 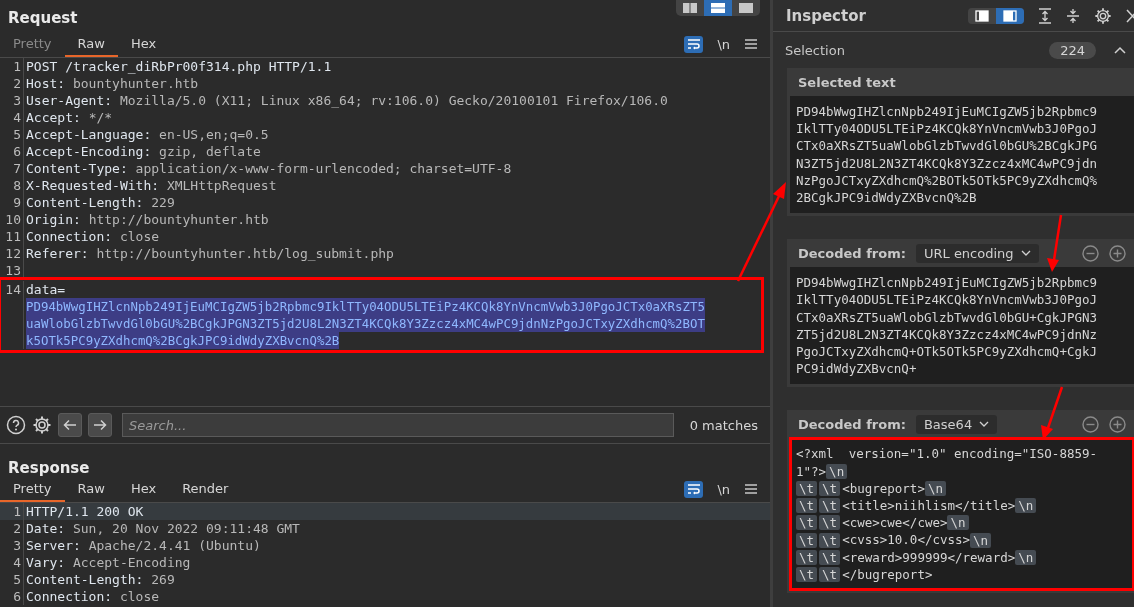 I want to click on arrow-right-icon, so click(x=100, y=425).